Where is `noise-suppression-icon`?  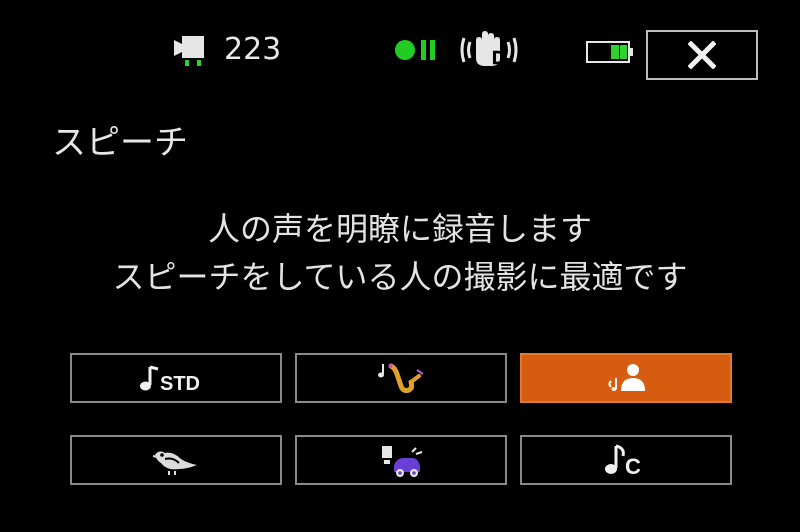 noise-suppression-icon is located at coordinates (402, 461).